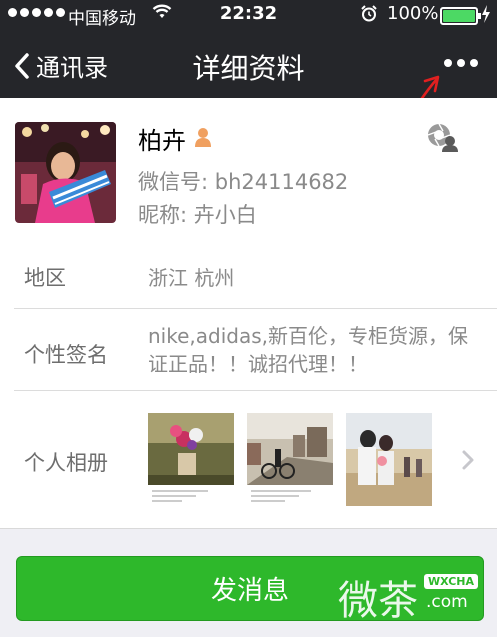 The image size is (497, 637). I want to click on signature-value: nike,adidas,新百伦，专柜货源，保证正品！！诚招代理！！, so click(308, 350).